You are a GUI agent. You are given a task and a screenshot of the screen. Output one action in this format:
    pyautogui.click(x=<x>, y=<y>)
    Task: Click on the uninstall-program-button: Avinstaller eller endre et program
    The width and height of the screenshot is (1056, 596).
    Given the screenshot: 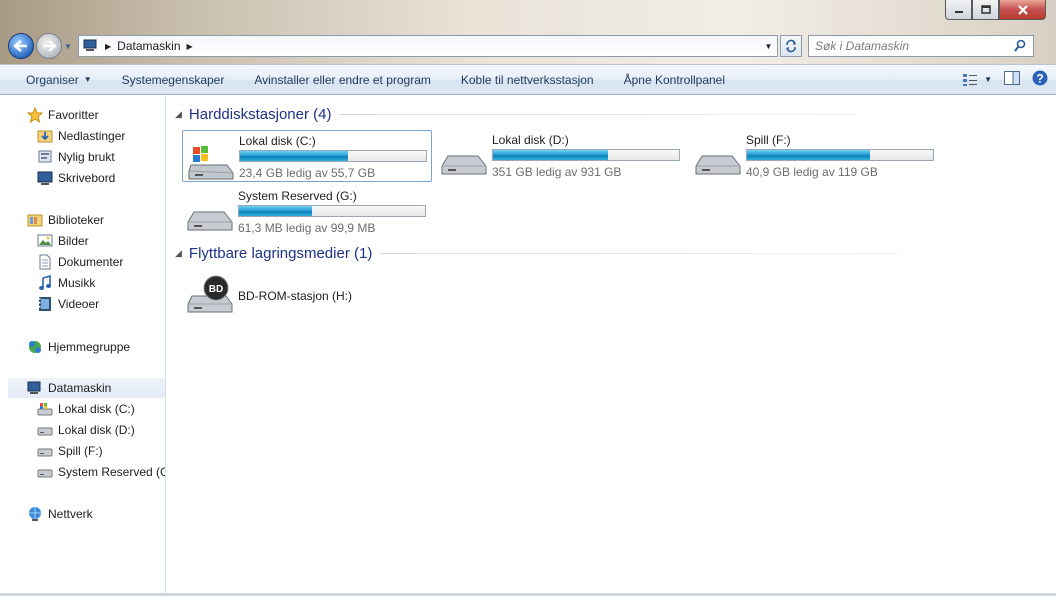 What is the action you would take?
    pyautogui.click(x=342, y=79)
    